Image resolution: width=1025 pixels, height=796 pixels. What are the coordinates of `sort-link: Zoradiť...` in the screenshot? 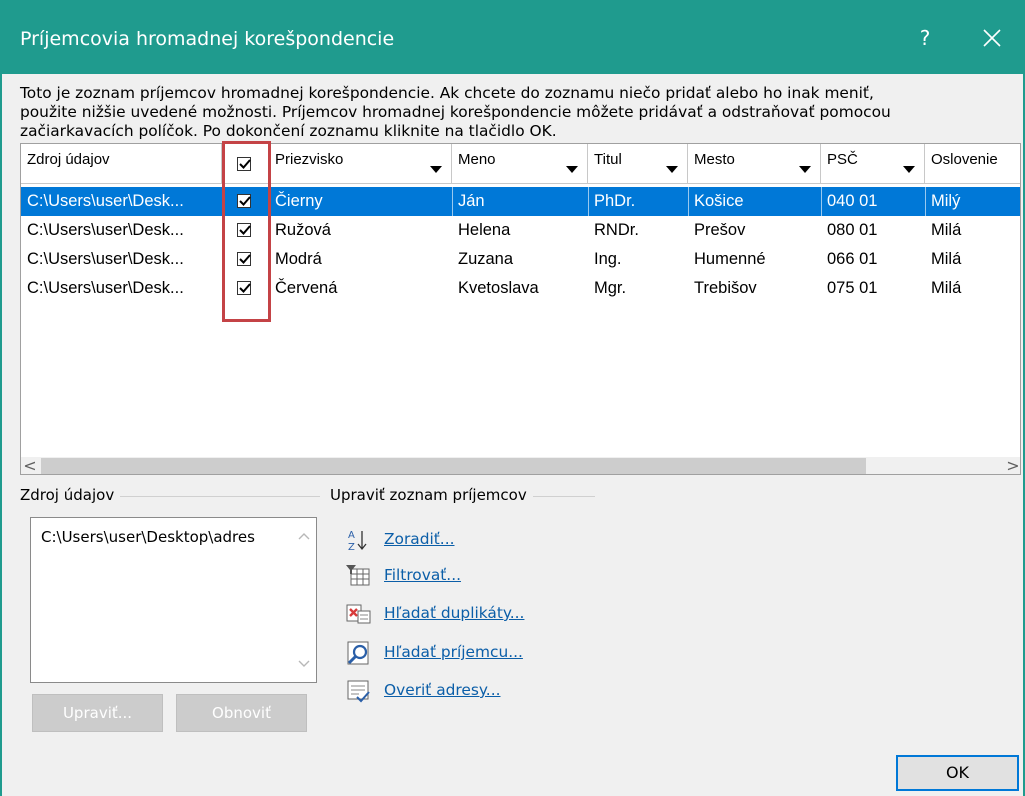 It's located at (419, 539).